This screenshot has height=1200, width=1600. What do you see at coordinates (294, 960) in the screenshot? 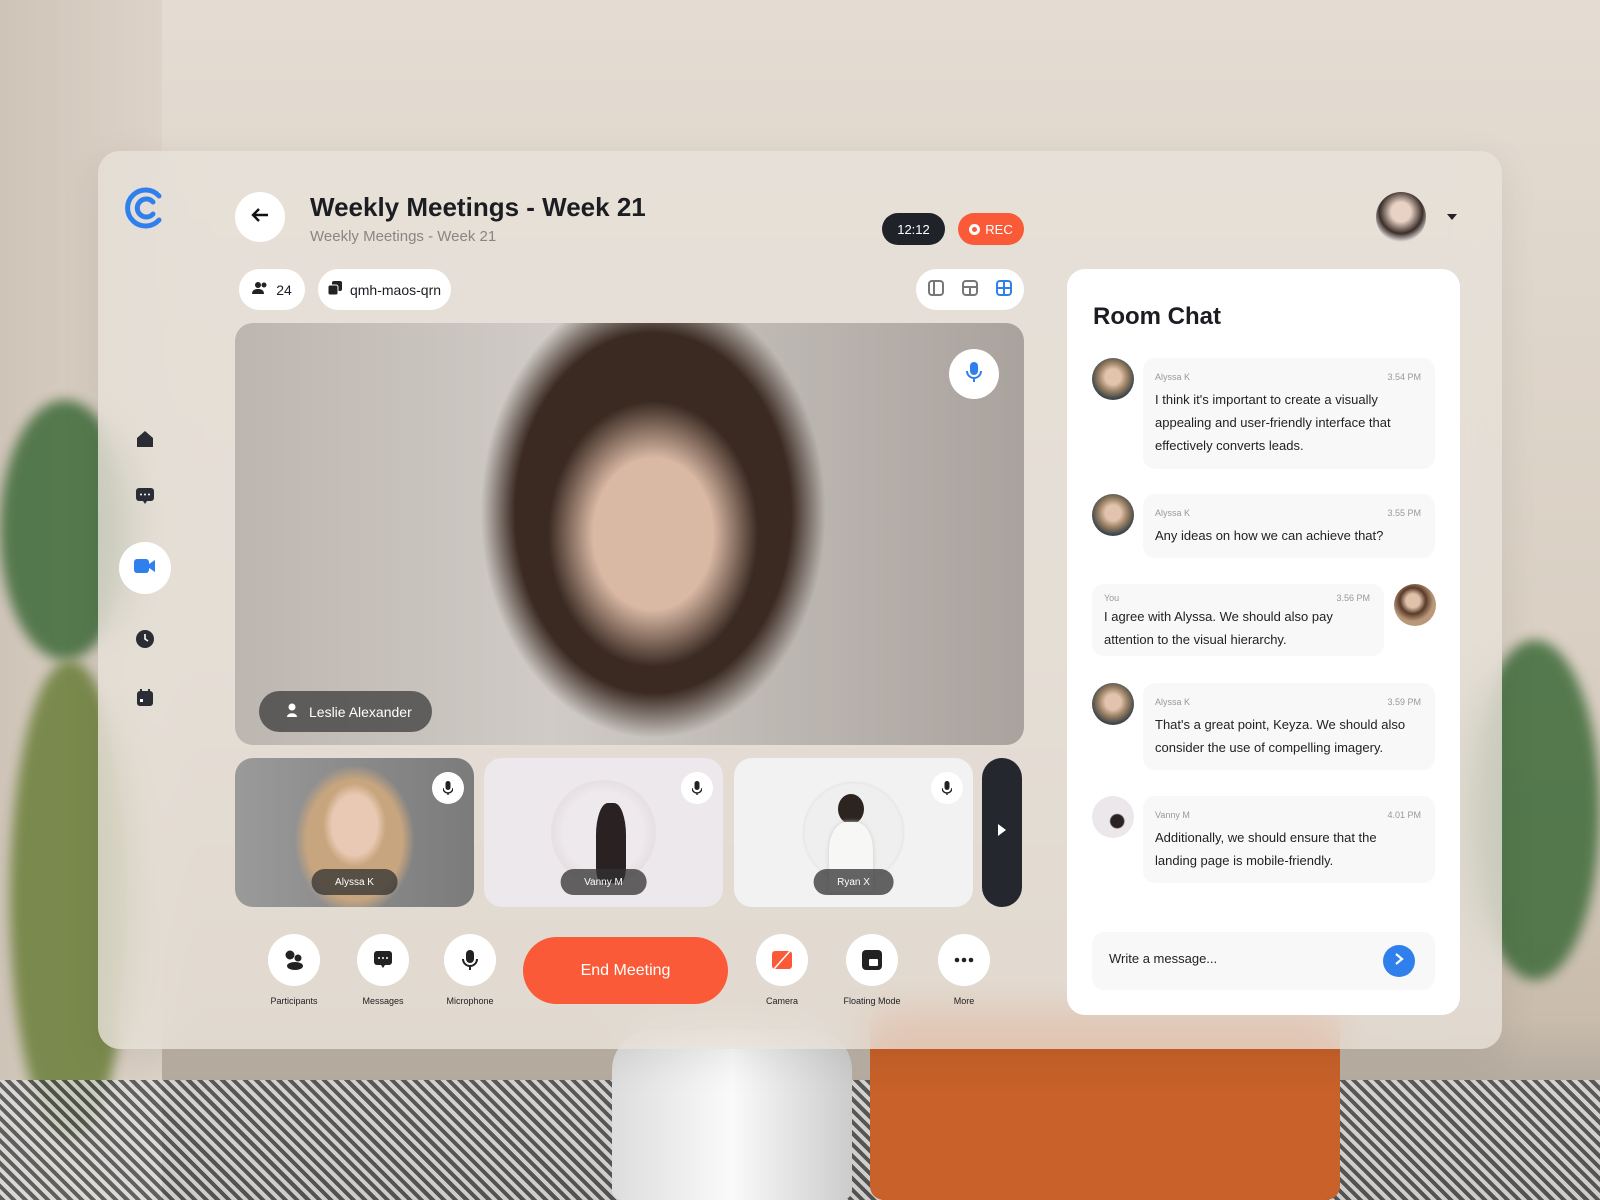
I see `participants-icon` at bounding box center [294, 960].